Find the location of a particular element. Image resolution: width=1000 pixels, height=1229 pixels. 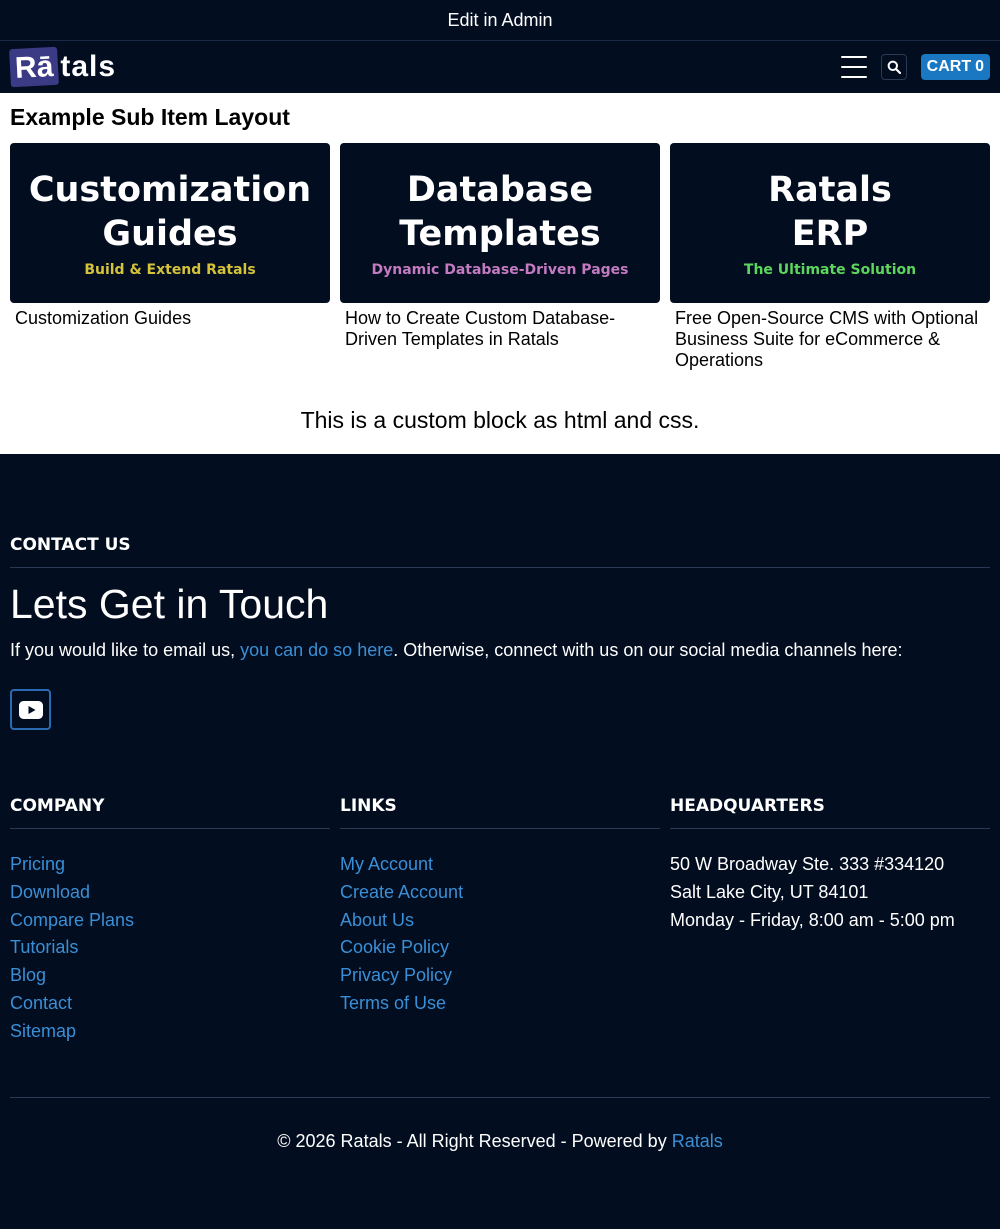

card-image: Ratals ERP The Ultimate Solution is located at coordinates (830, 223).